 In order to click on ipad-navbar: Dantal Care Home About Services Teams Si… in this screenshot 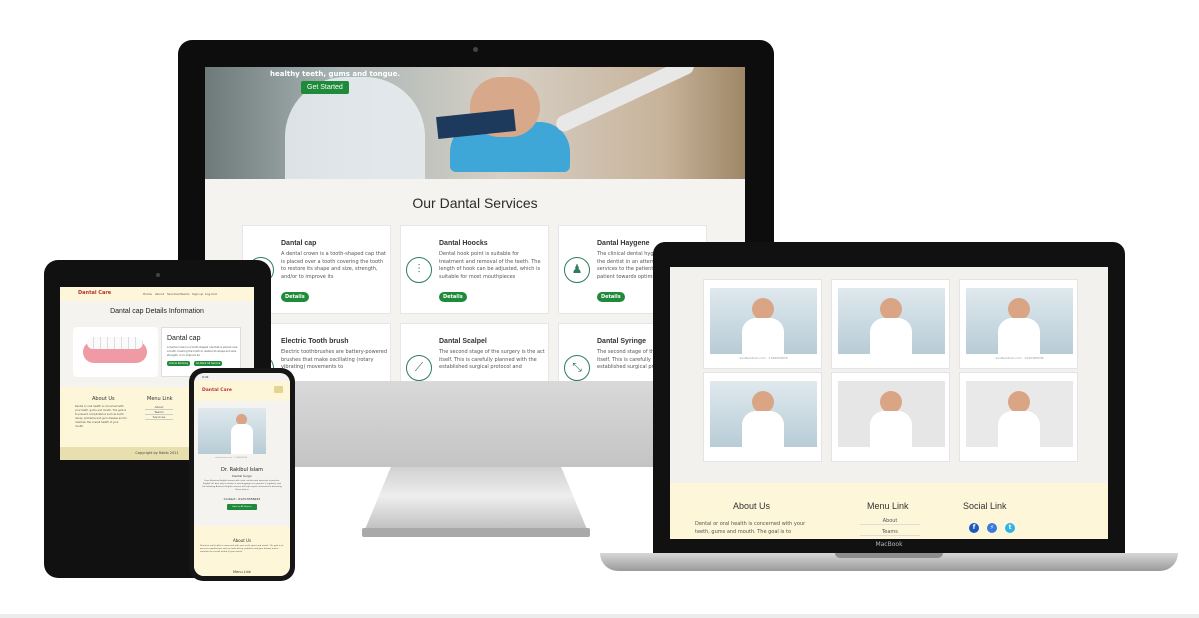, I will do `click(157, 294)`.